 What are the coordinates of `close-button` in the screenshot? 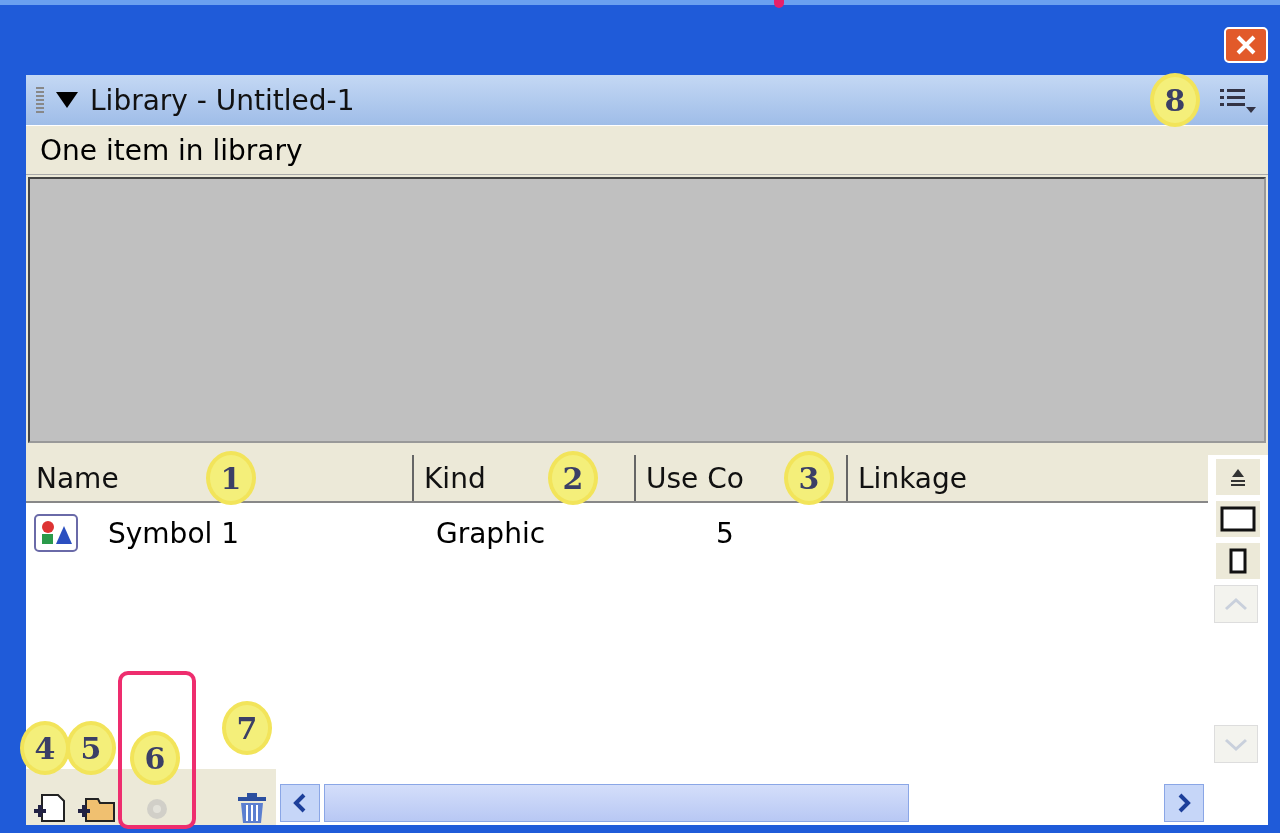 It's located at (1246, 45).